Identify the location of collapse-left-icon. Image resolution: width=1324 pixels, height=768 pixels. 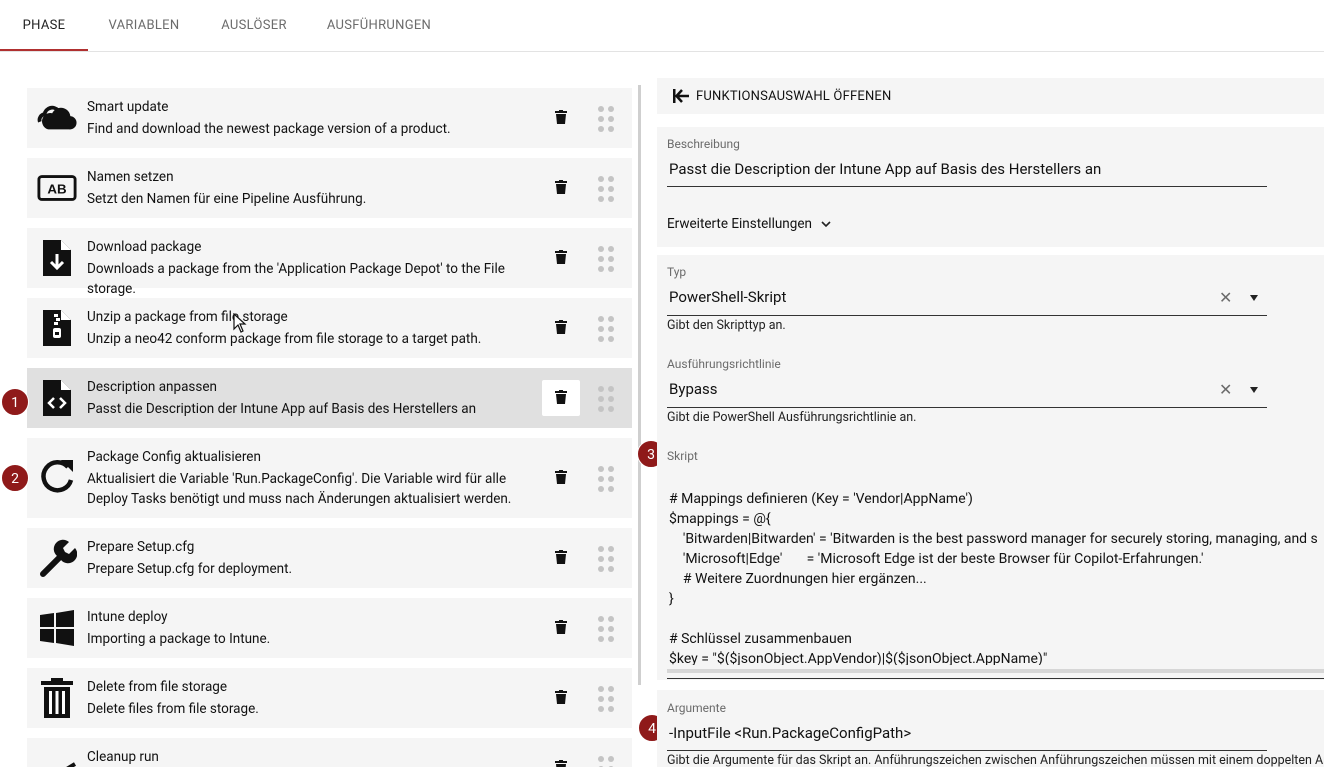
(681, 97).